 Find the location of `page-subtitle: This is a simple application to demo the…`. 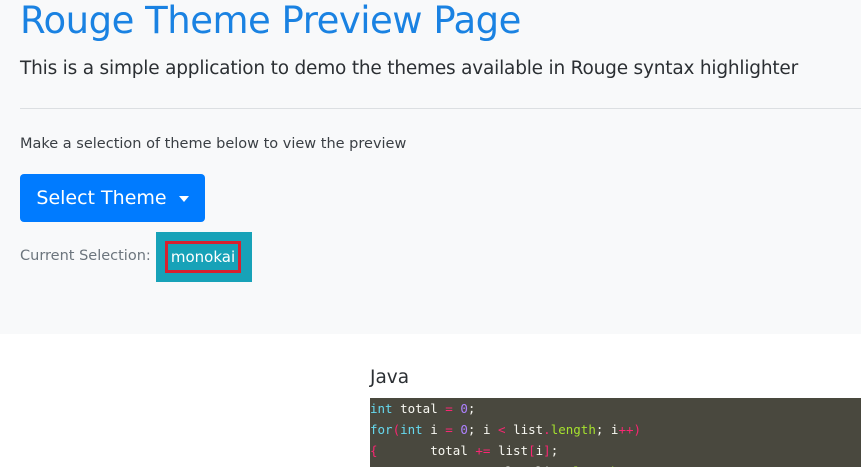

page-subtitle: This is a simple application to demo the… is located at coordinates (409, 68).